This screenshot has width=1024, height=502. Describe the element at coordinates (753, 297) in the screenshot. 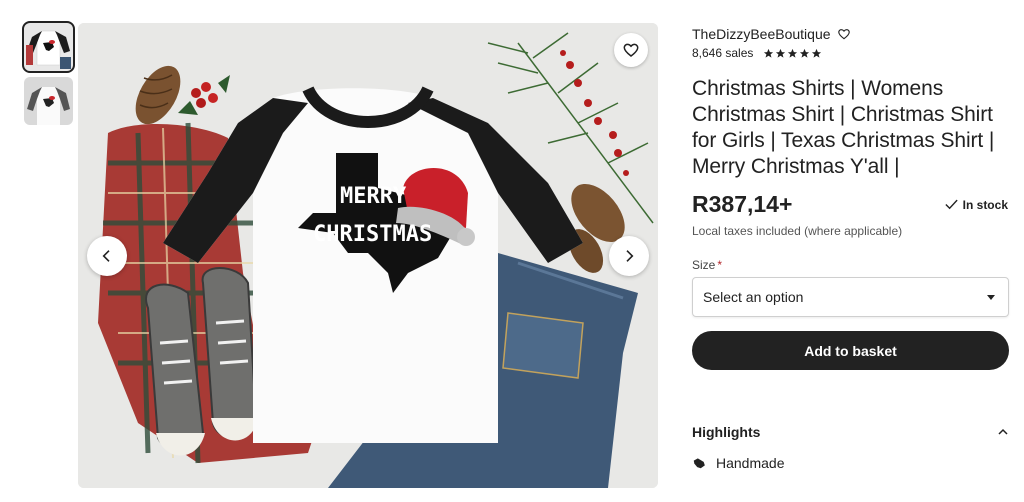

I see `size-select-value: Select an option` at that location.